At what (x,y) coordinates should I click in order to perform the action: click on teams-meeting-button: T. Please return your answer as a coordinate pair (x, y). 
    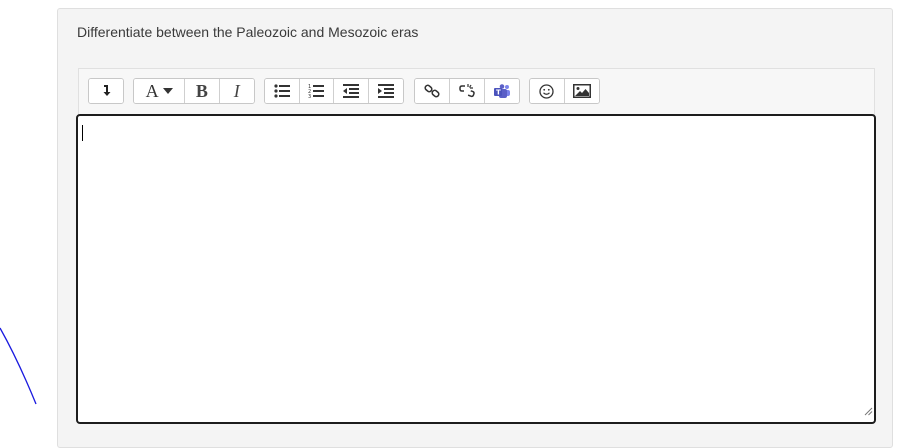
    Looking at the image, I should click on (502, 91).